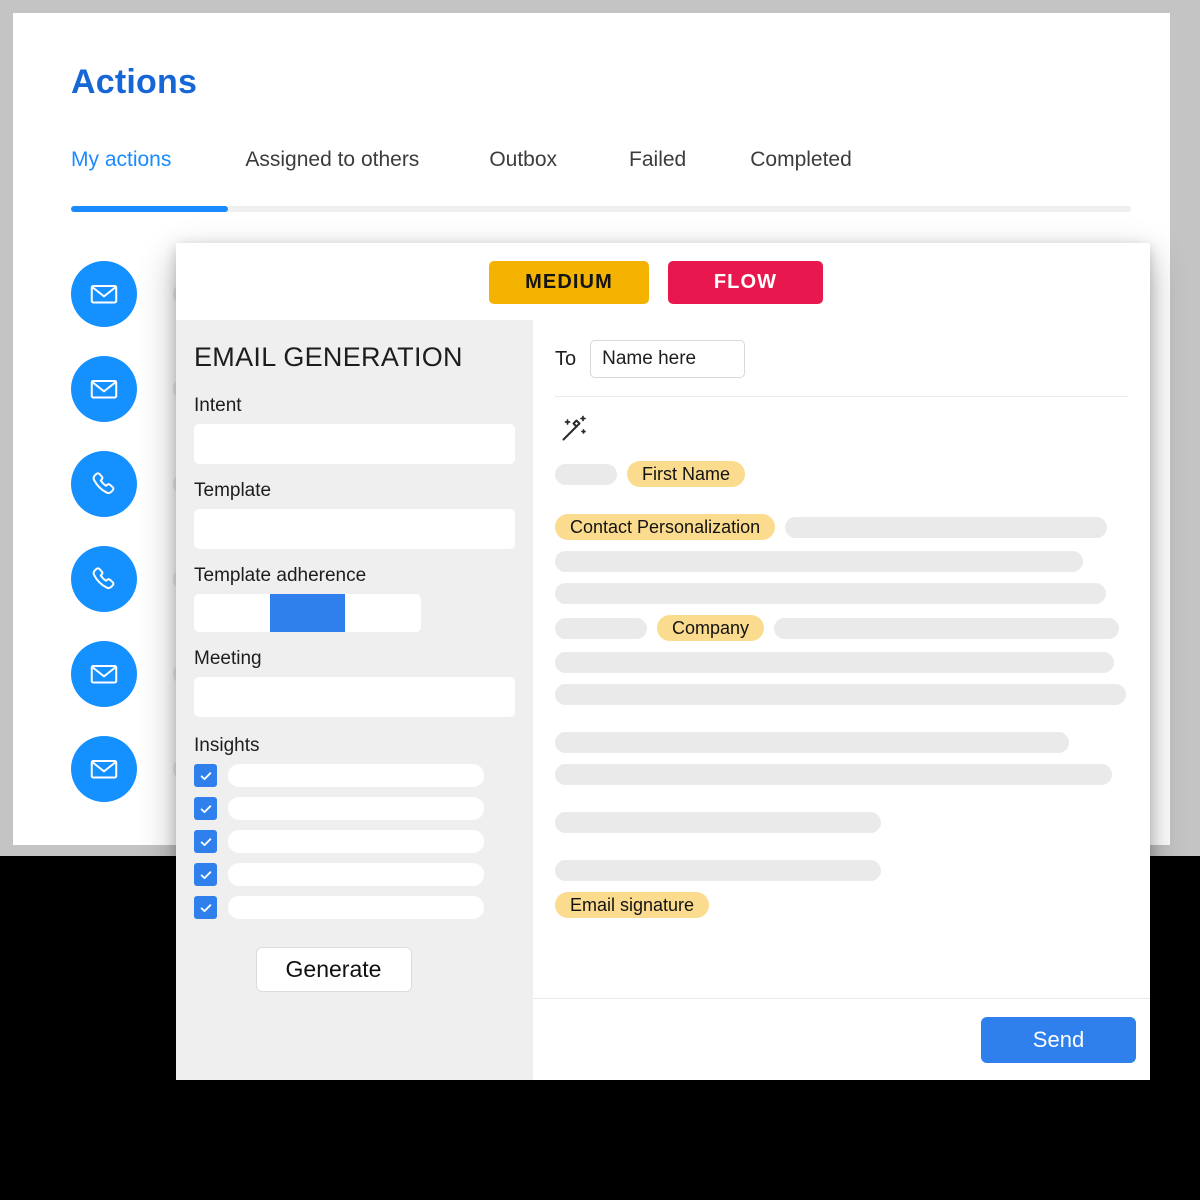  What do you see at coordinates (228, 658) in the screenshot?
I see `meeting-label: Meeting` at bounding box center [228, 658].